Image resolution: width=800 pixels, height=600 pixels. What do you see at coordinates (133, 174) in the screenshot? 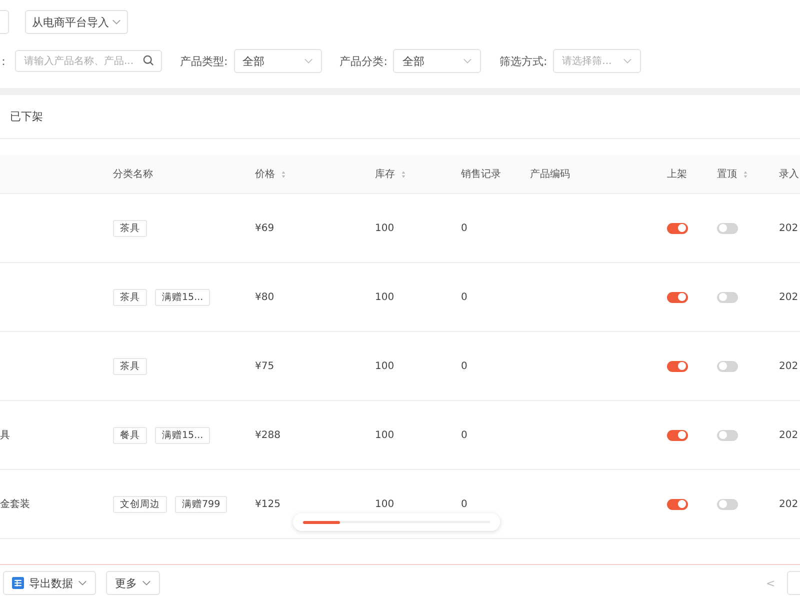
I see `column-header: 分类名称` at bounding box center [133, 174].